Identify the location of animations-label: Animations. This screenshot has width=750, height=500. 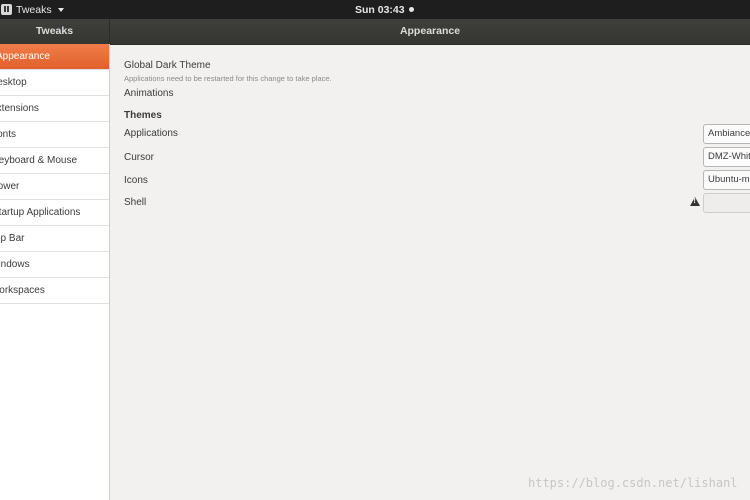
(149, 93).